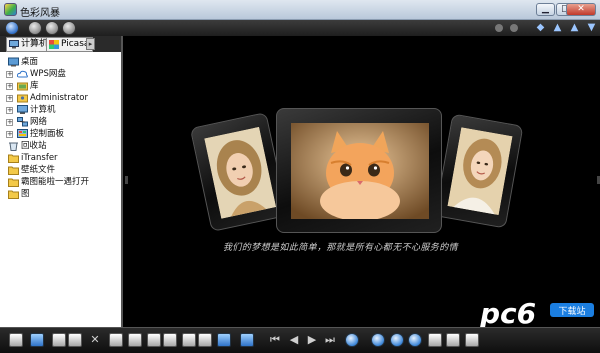  Describe the element at coordinates (13, 62) in the screenshot. I see `desktop-icon` at that location.